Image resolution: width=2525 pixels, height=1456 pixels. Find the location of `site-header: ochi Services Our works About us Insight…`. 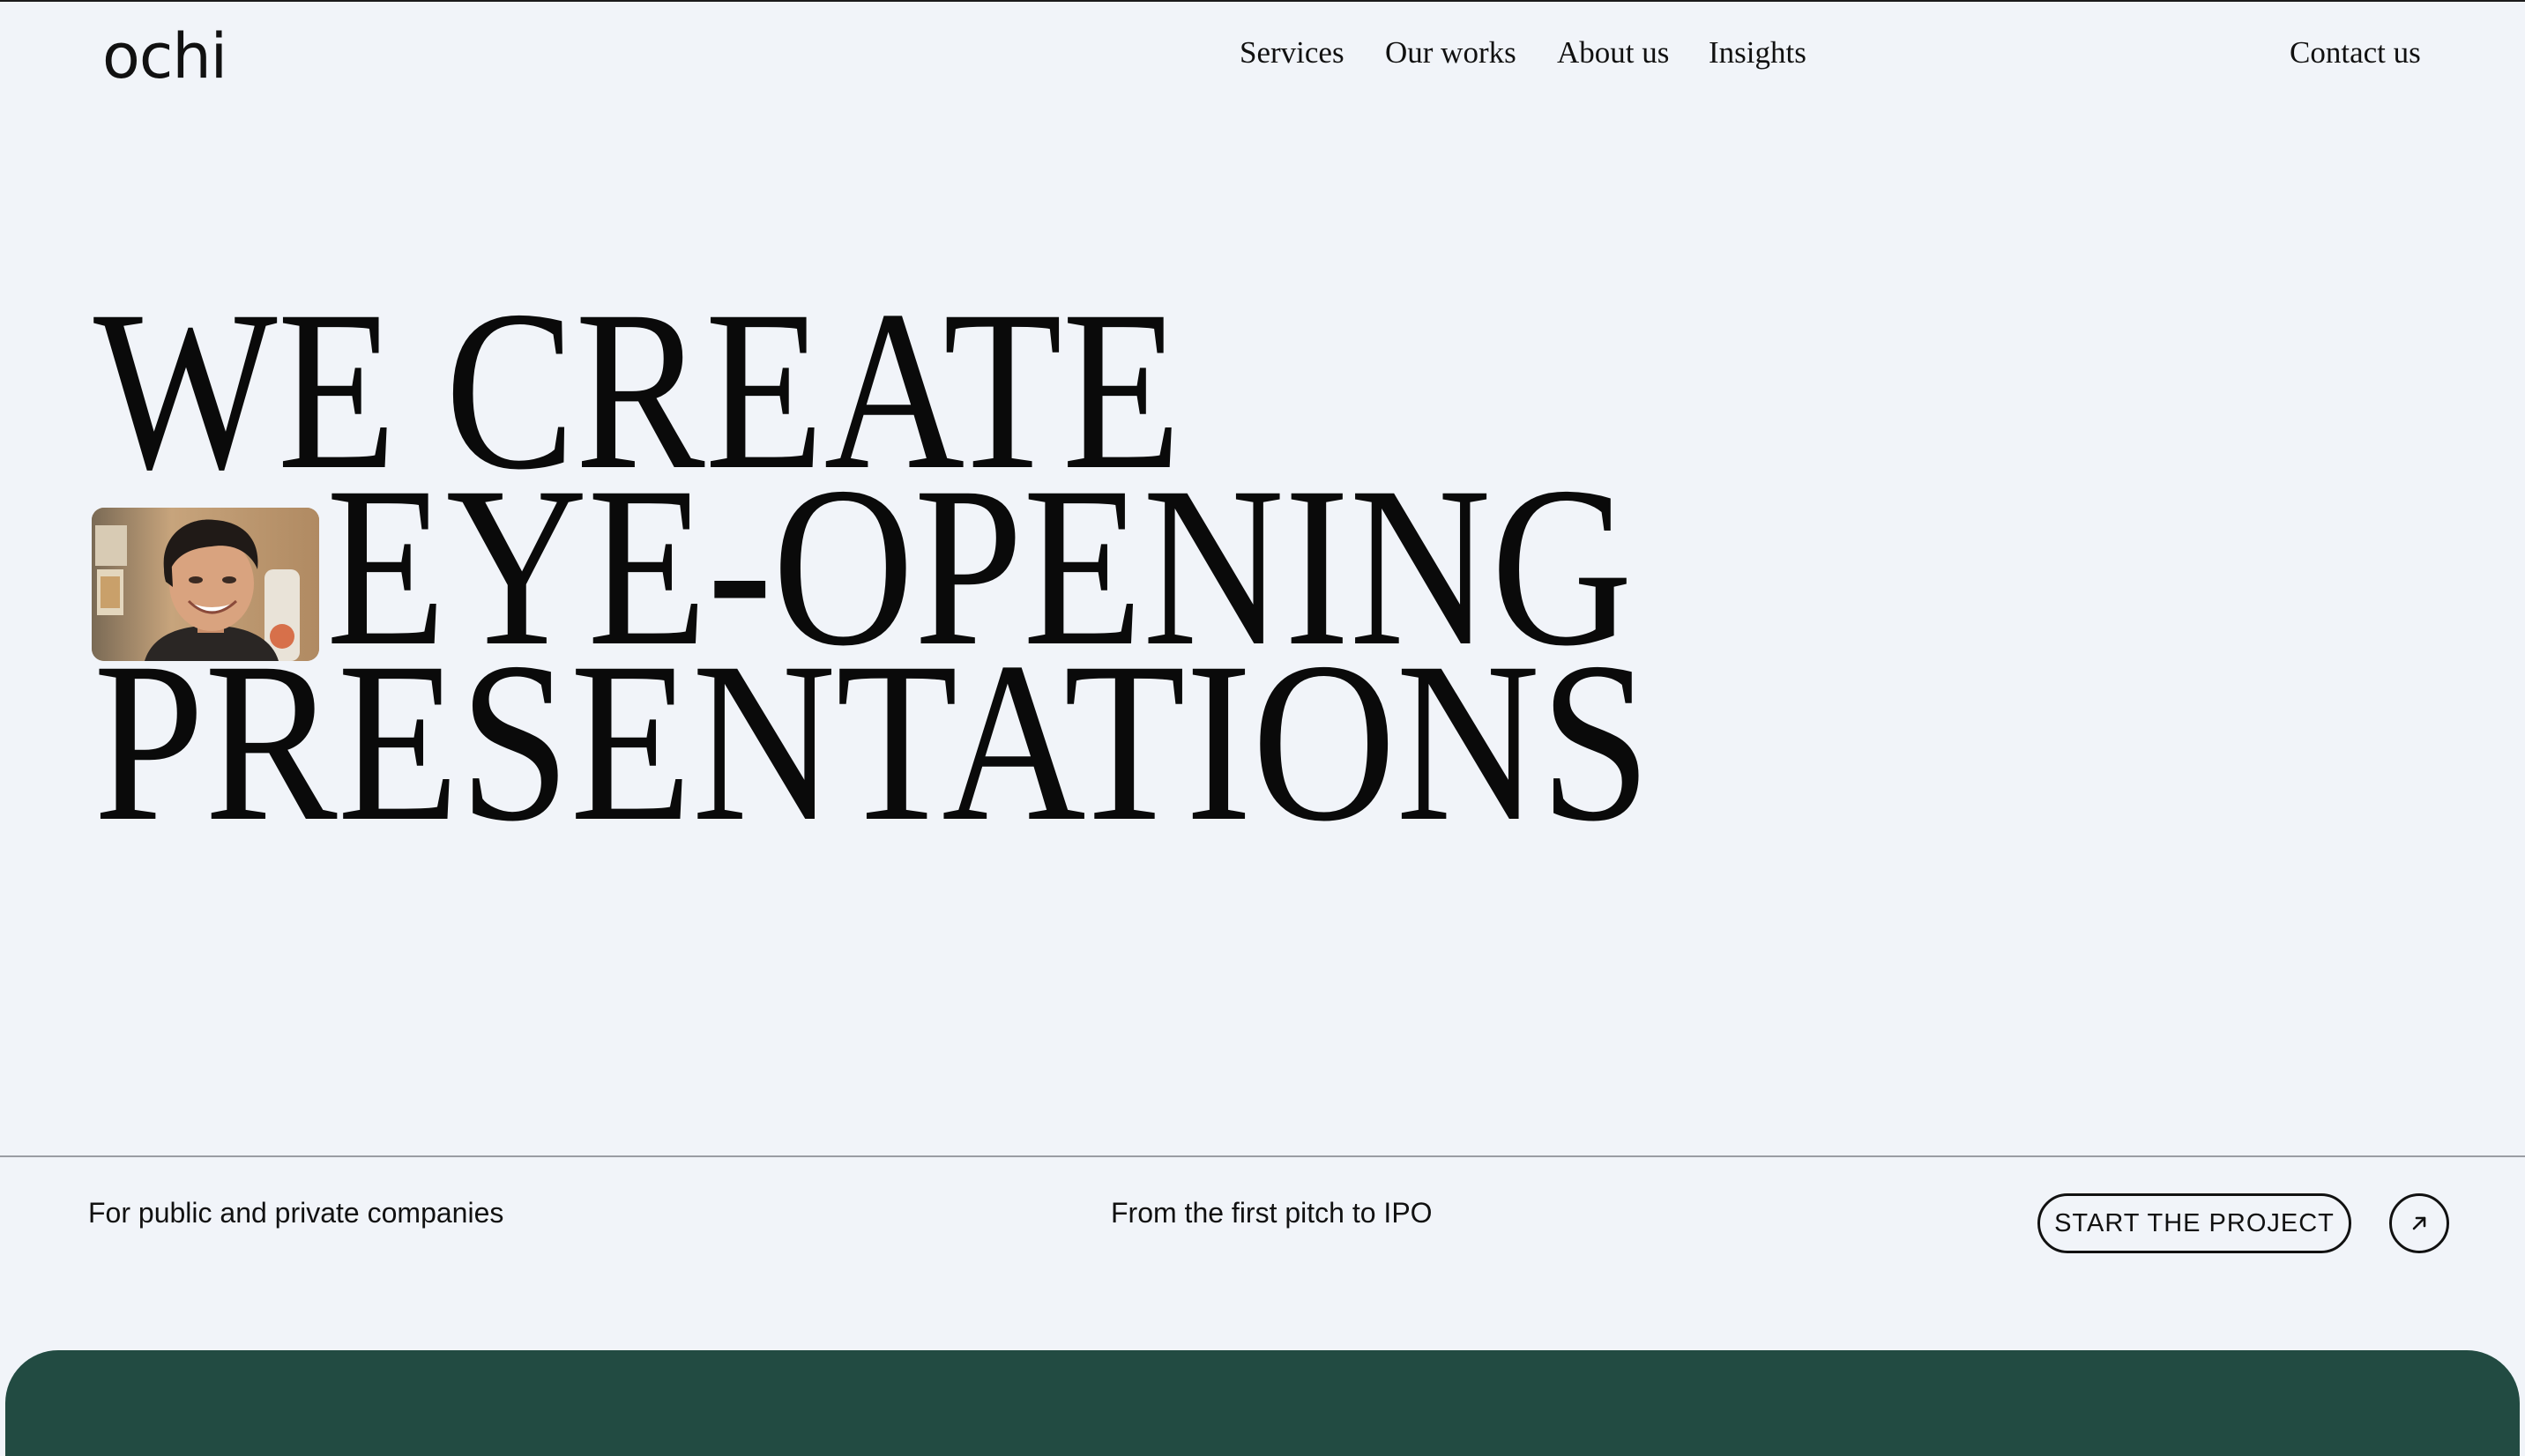

site-header: ochi Services Our works About us Insight… is located at coordinates (1262, 53).